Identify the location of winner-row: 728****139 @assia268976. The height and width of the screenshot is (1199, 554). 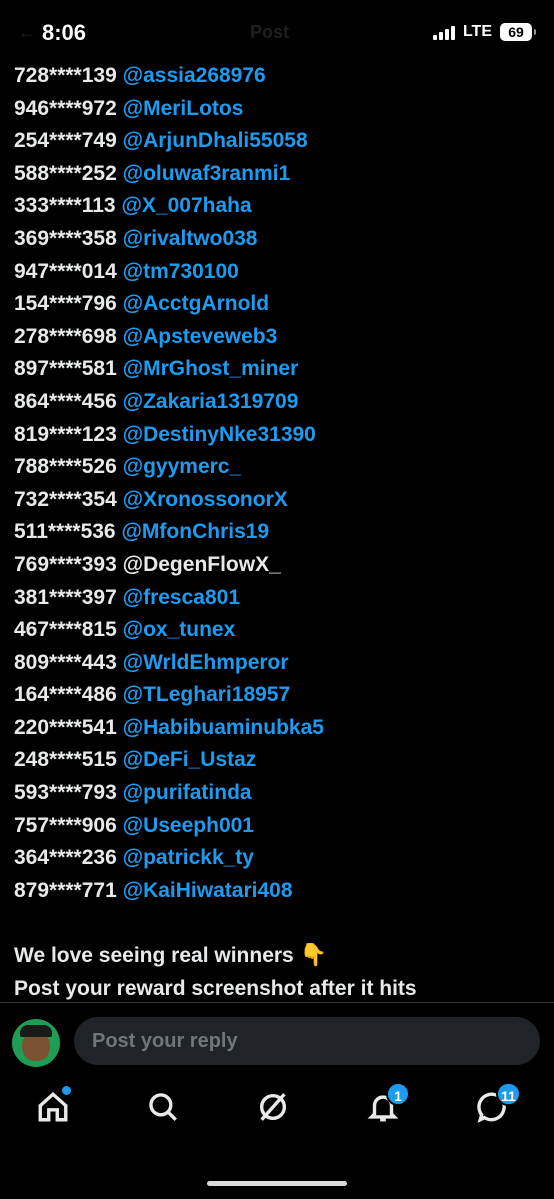
(169, 76).